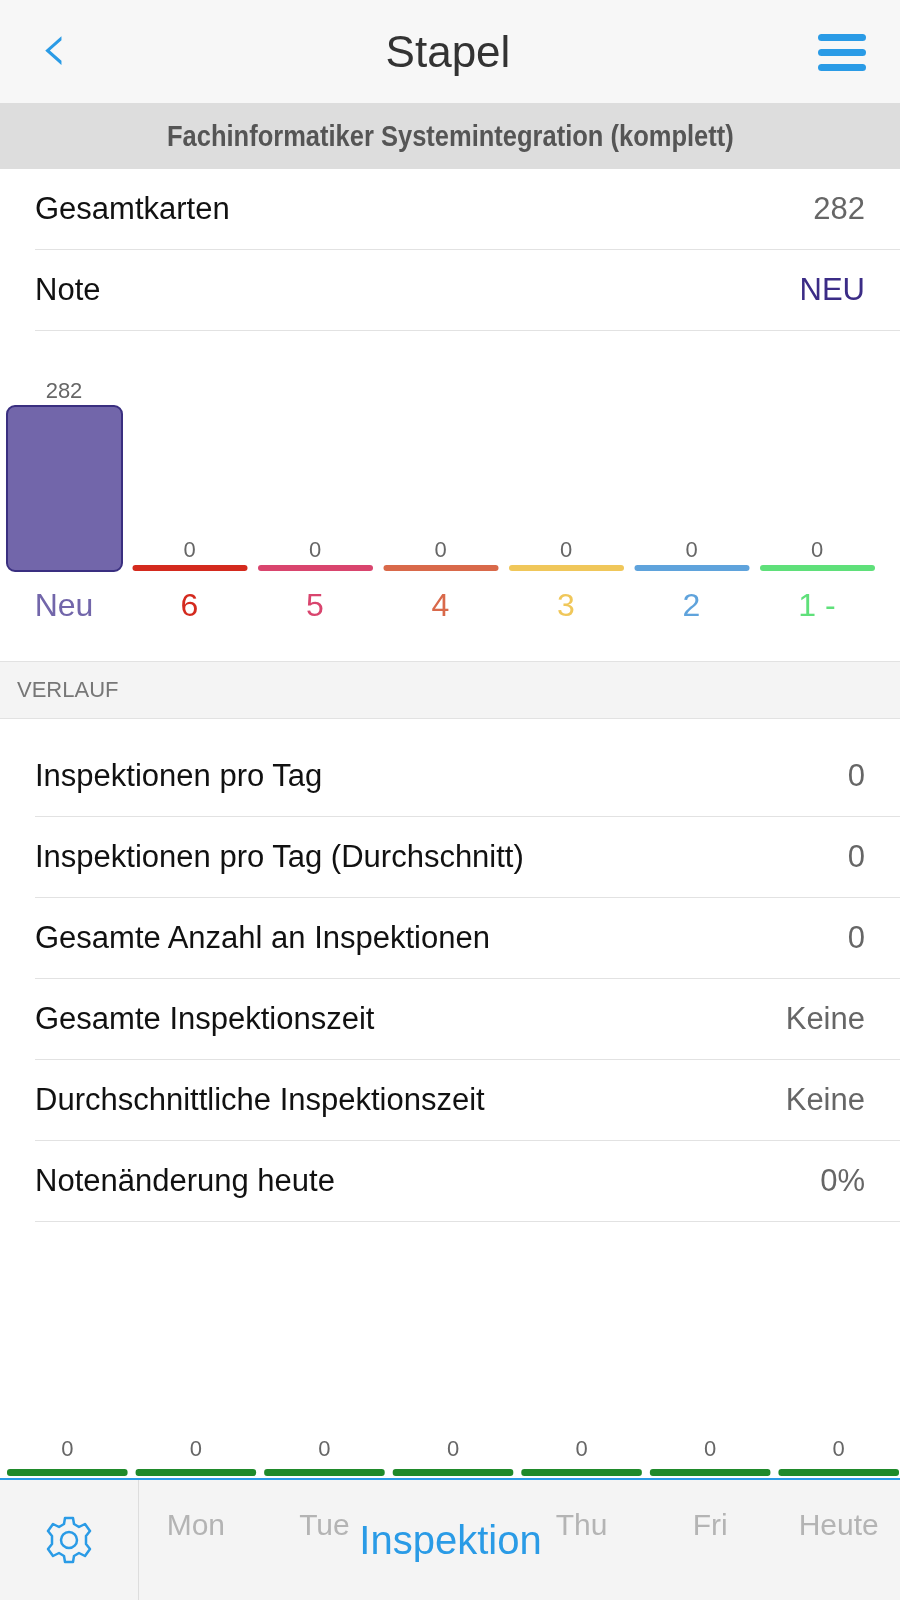 Image resolution: width=900 pixels, height=1600 pixels. What do you see at coordinates (205, 1019) in the screenshot?
I see `row-label: Gesamte Inspektionszeit` at bounding box center [205, 1019].